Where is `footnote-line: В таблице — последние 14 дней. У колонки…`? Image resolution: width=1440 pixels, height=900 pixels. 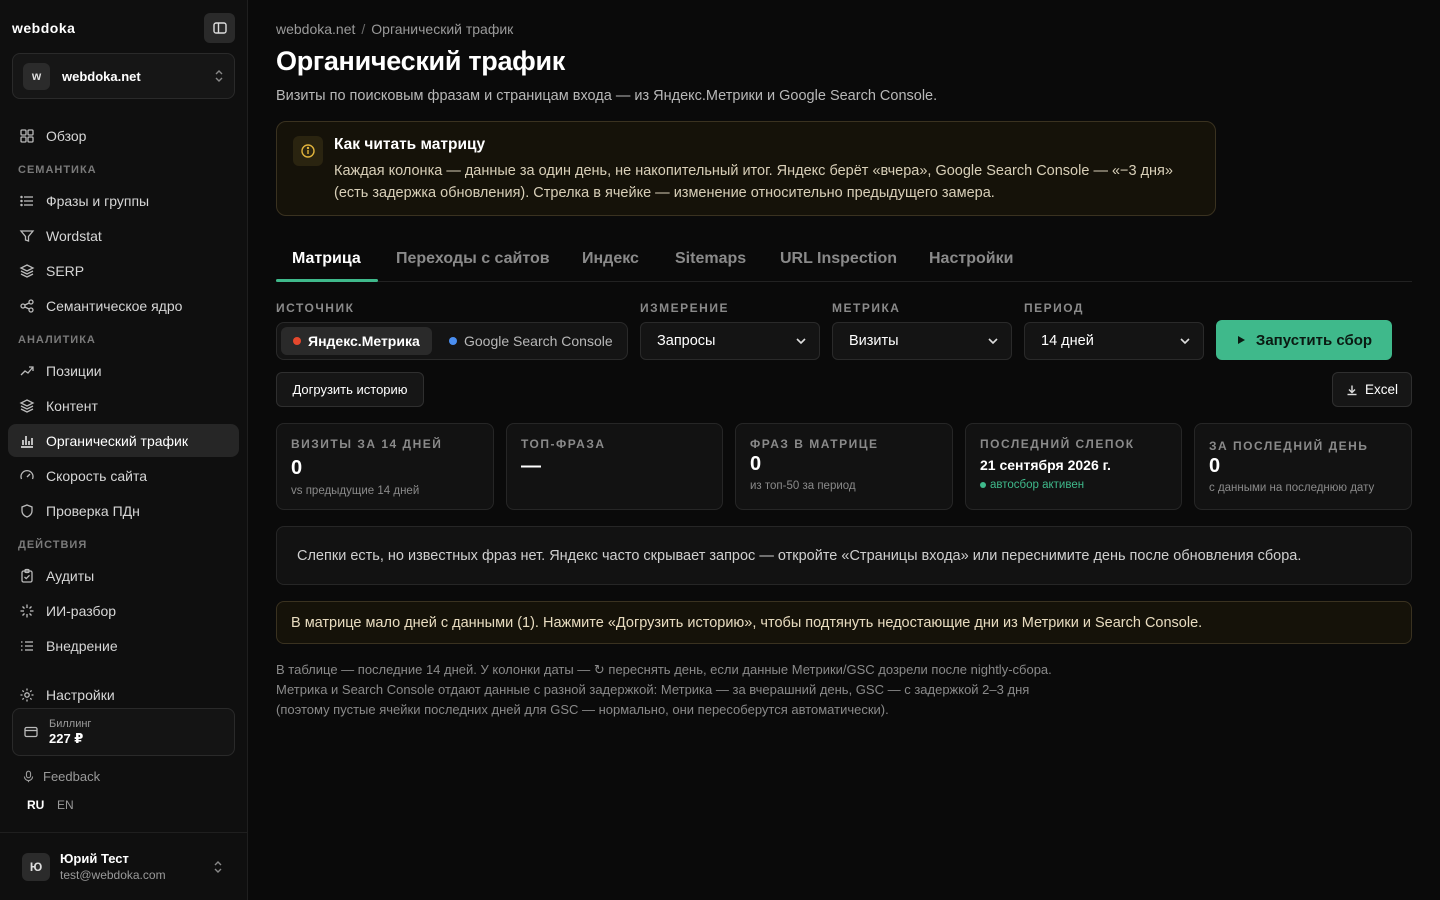
footnote-line: В таблице — последние 14 дней. У колонки… is located at coordinates (664, 669).